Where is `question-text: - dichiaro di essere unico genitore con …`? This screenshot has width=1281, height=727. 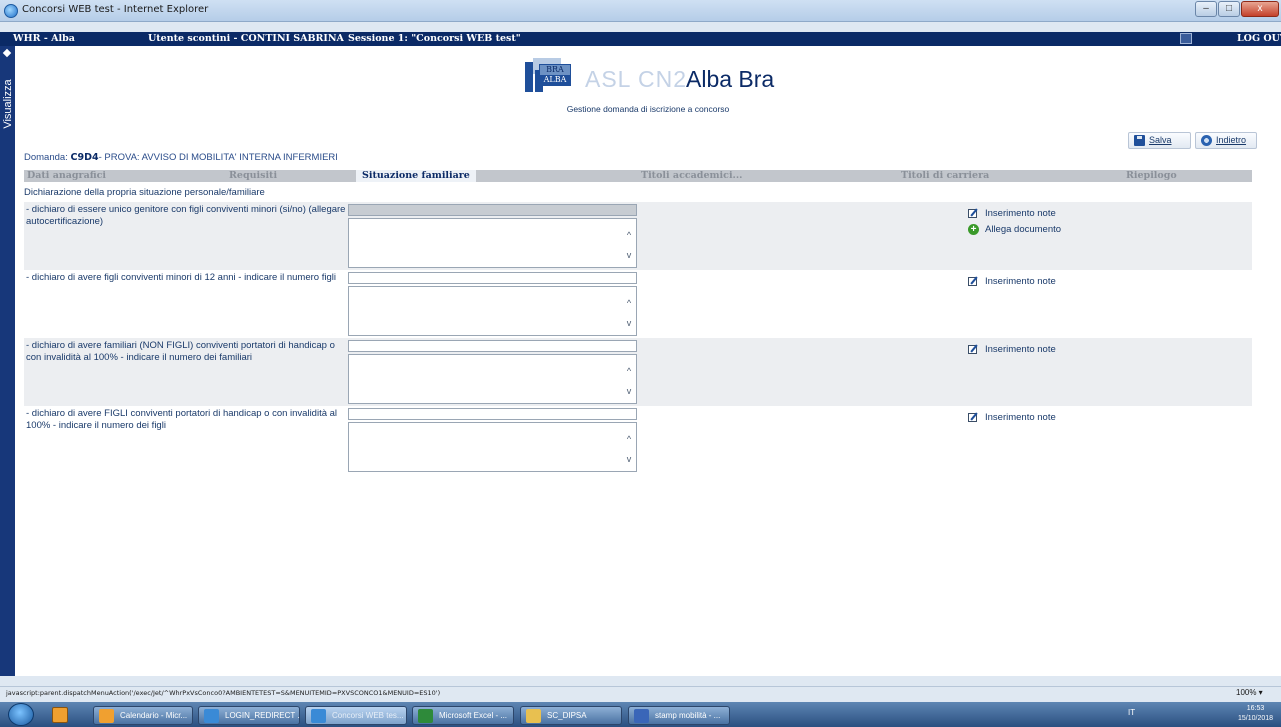
question-text: - dichiaro di essere unico genitore con … is located at coordinates (186, 215).